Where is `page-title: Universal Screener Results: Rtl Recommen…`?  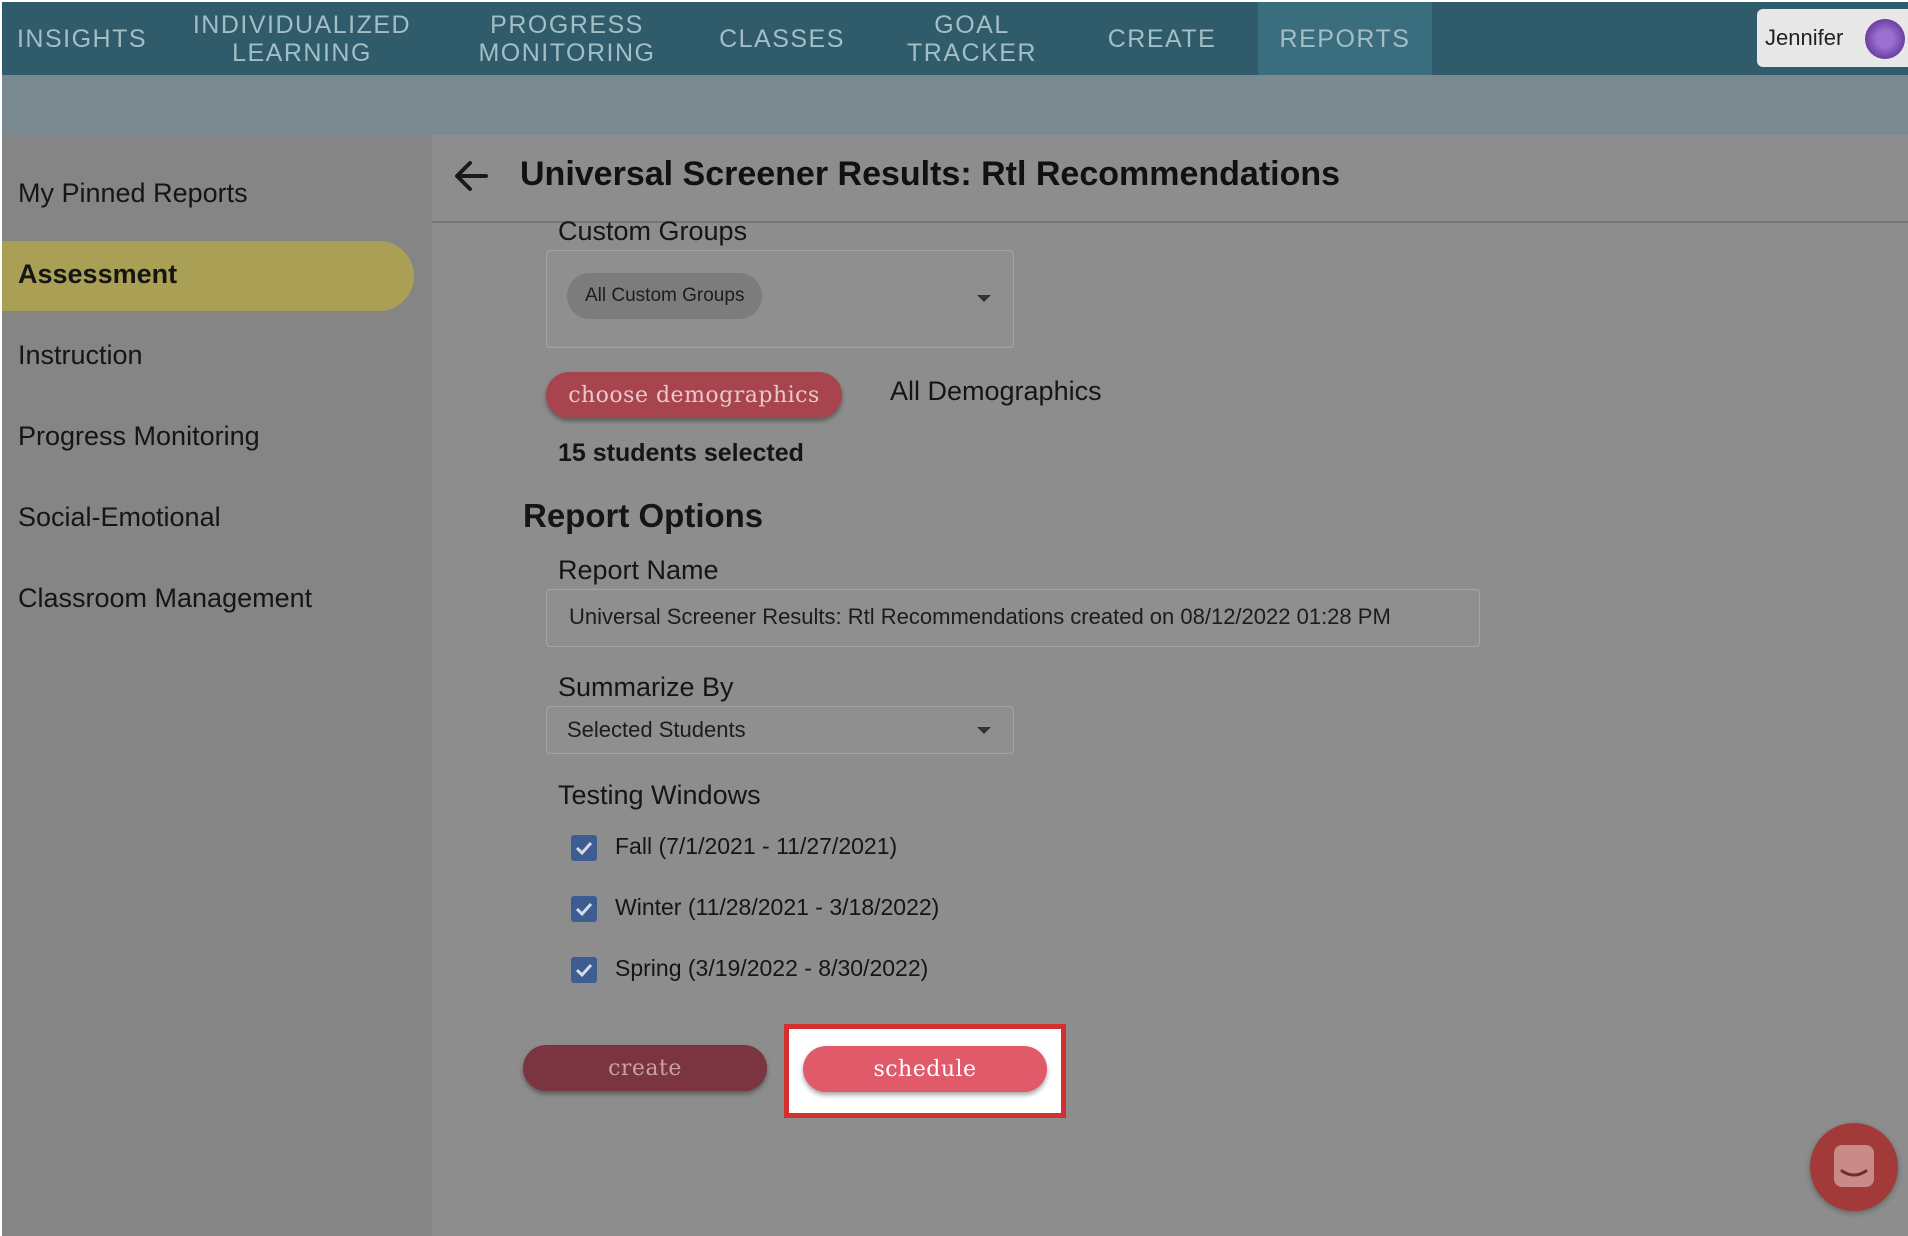 page-title: Universal Screener Results: Rtl Recommen… is located at coordinates (930, 174).